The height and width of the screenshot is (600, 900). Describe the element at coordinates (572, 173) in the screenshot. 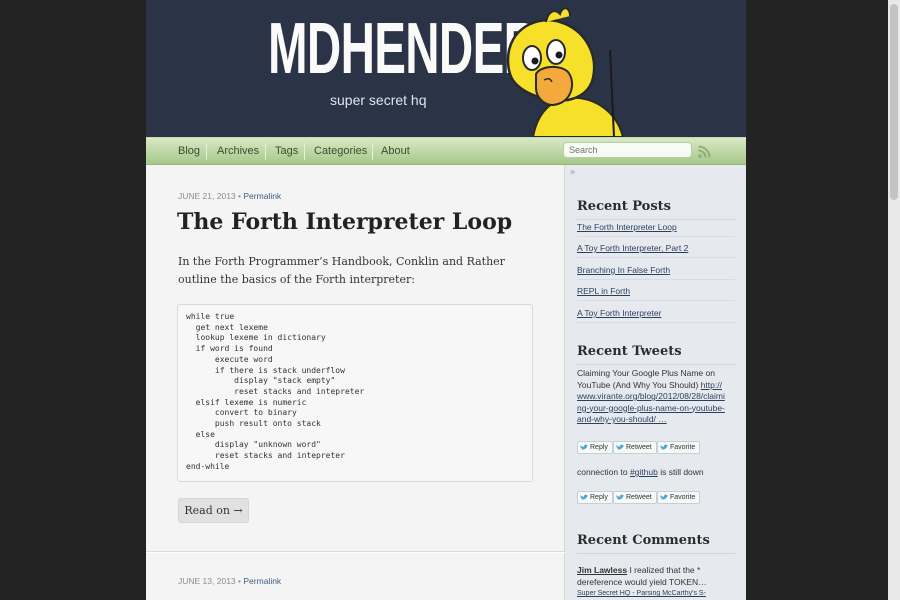

I see `collapse-sidebar-icon: »` at that location.